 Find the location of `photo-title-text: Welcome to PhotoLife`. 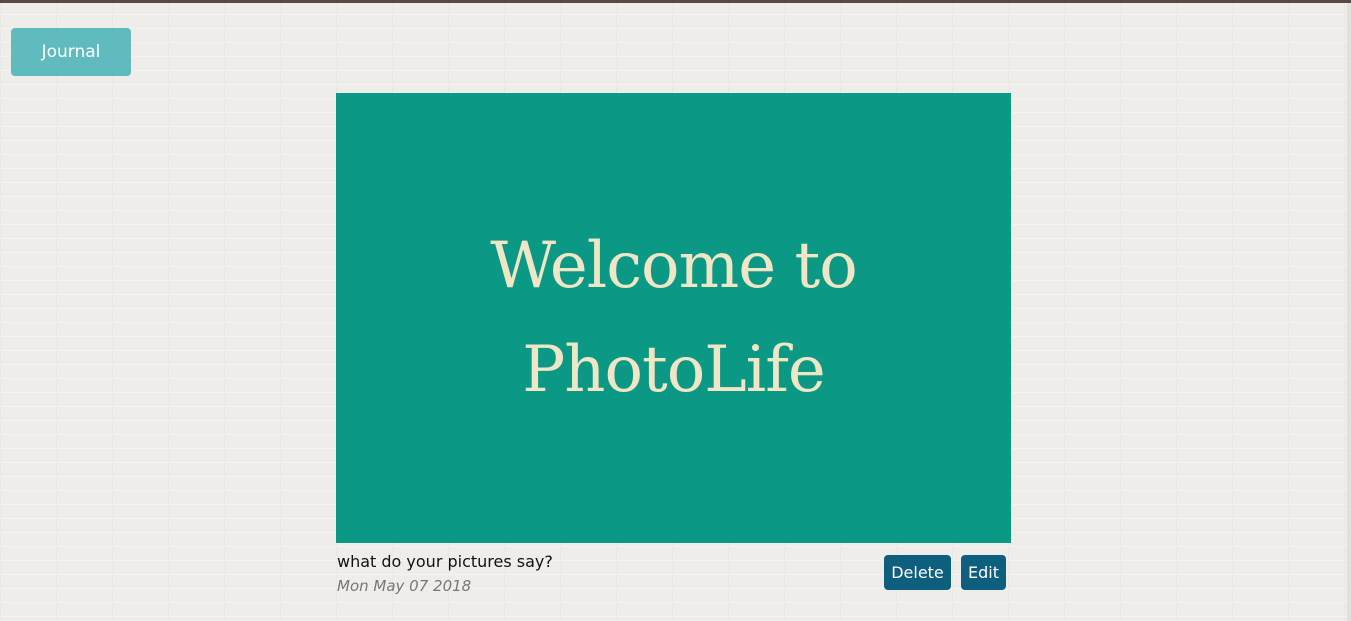

photo-title-text: Welcome to PhotoLife is located at coordinates (673, 318).